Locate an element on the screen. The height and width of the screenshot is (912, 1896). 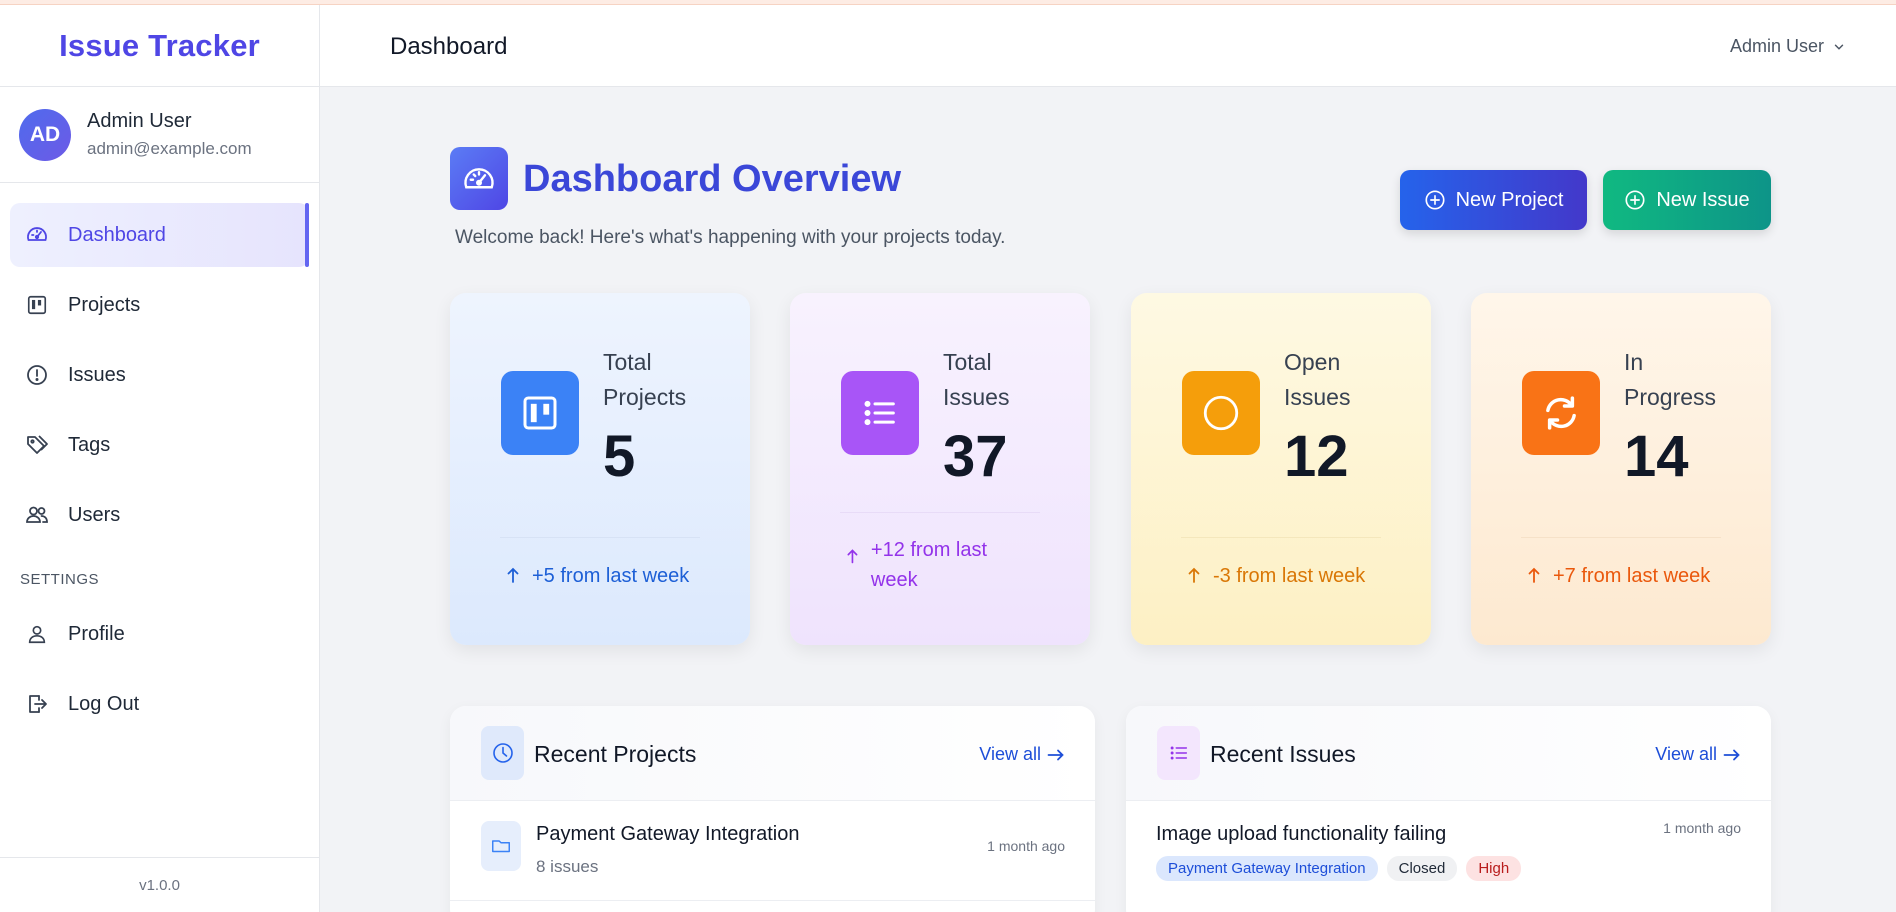
user-menu-label: Admin User is located at coordinates (1776, 46).